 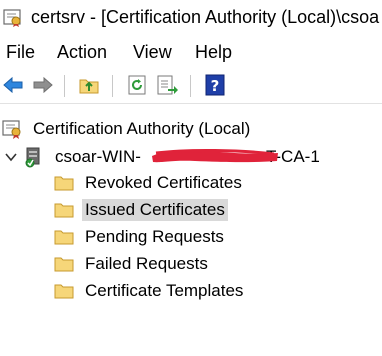 I want to click on tree-item-label: Certificate Templates, so click(x=164, y=290).